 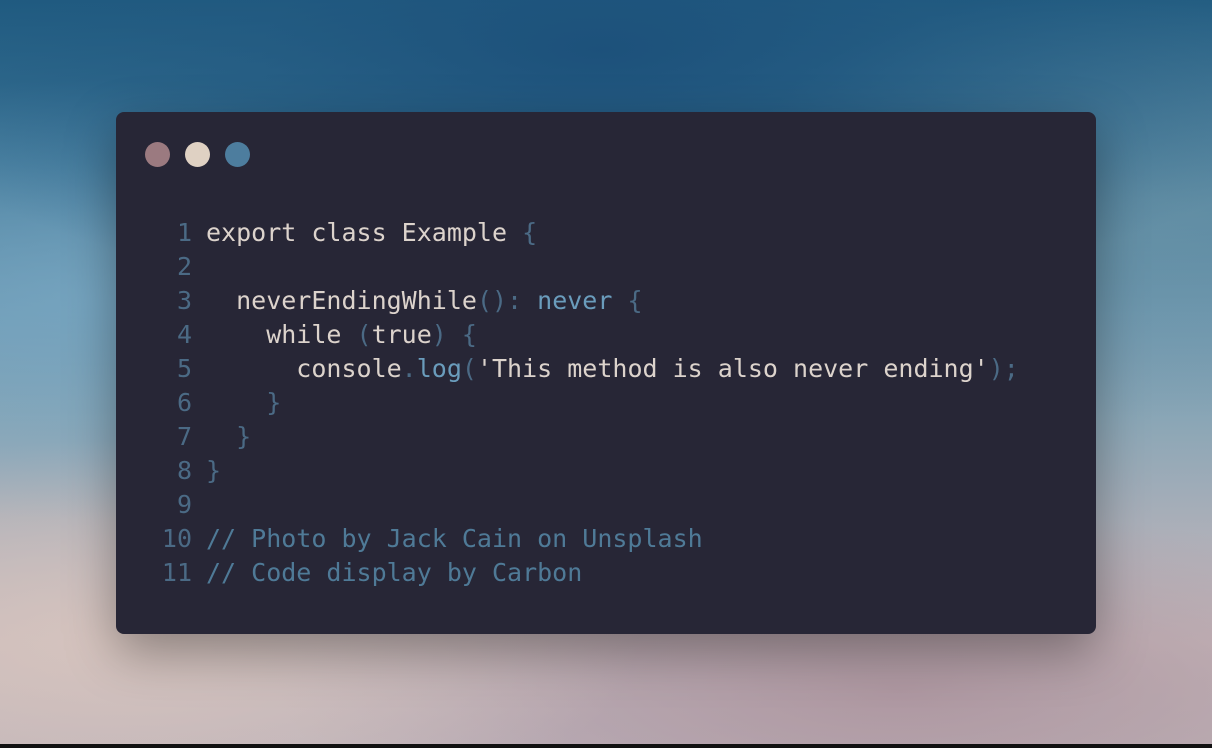 I want to click on line-number: 8, so click(x=184, y=470).